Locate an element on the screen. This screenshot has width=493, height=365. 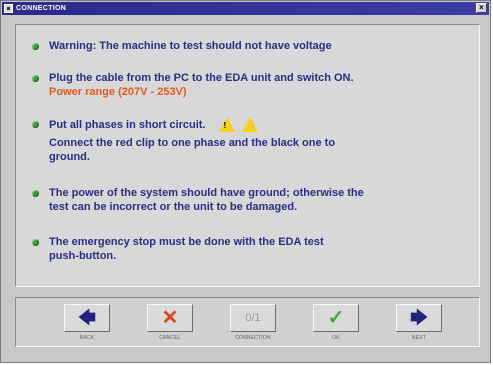
instruction-text: Put all phases in short circuit. is located at coordinates (127, 125).